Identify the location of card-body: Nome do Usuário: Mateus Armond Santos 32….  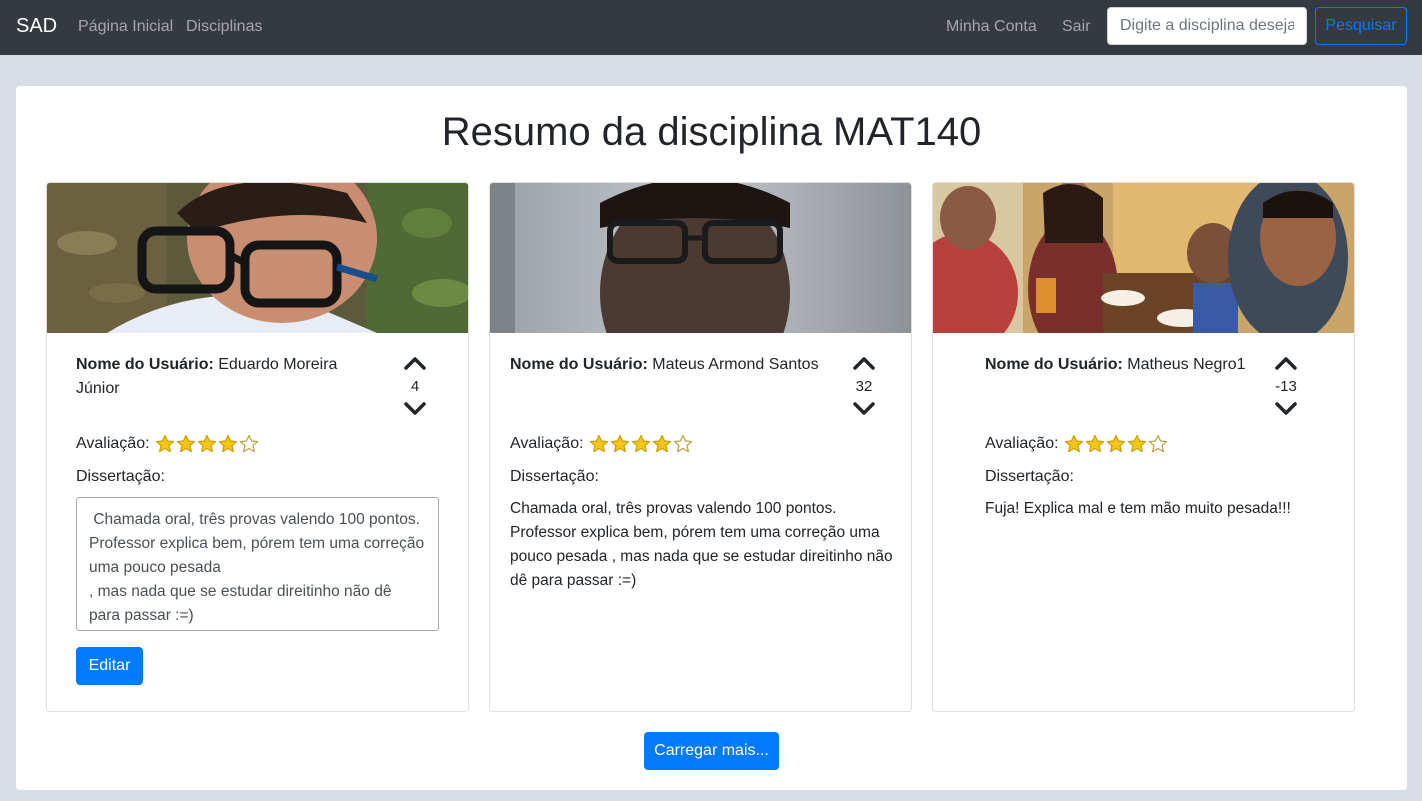
(700, 522).